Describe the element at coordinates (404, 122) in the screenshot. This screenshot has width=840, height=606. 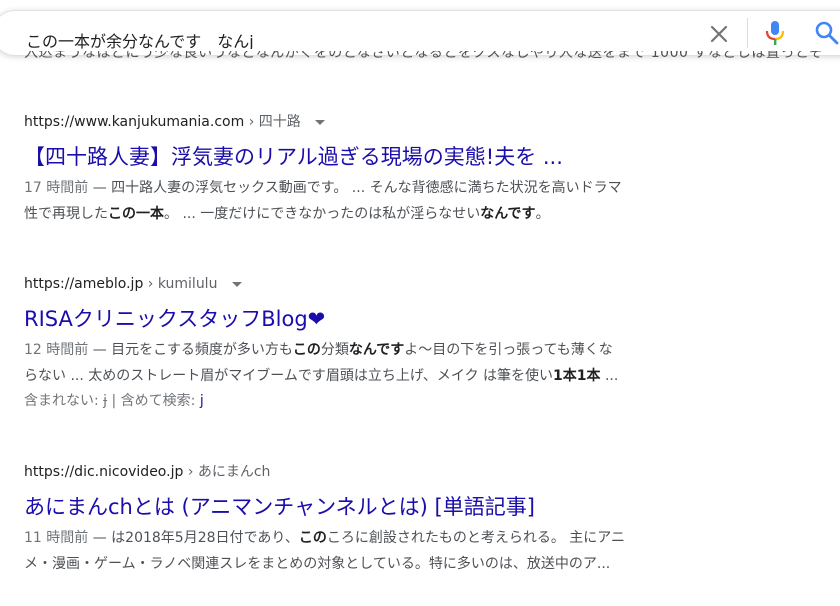
I see `result-cite: https://www.kanjukumania.com › 四十路` at that location.